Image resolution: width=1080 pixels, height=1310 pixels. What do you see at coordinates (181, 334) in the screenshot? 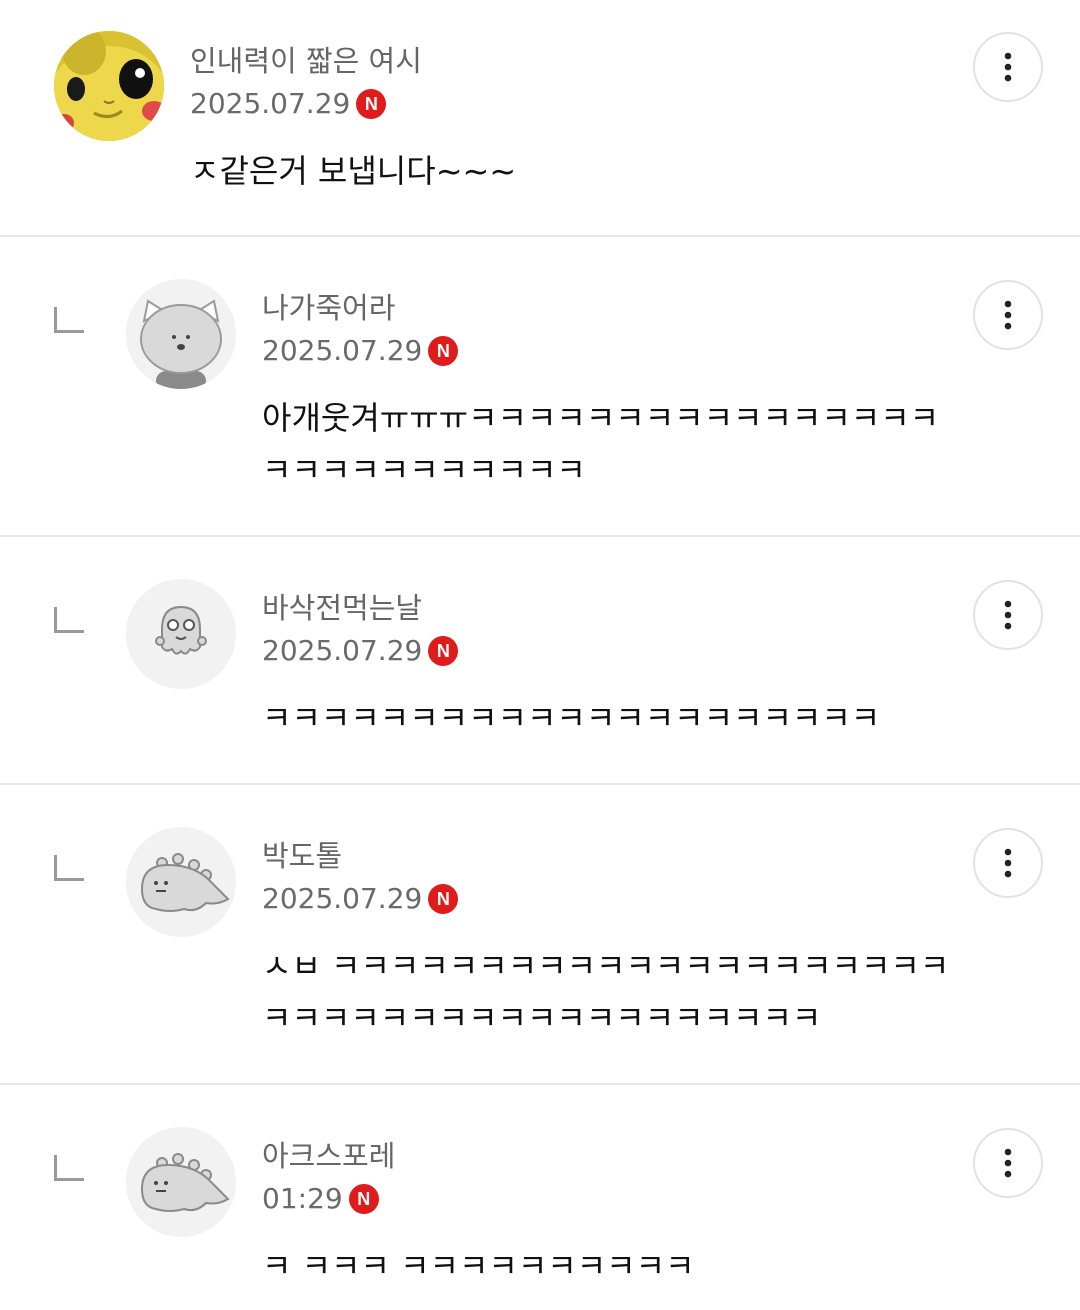
I see `cat-default-avatar-icon` at bounding box center [181, 334].